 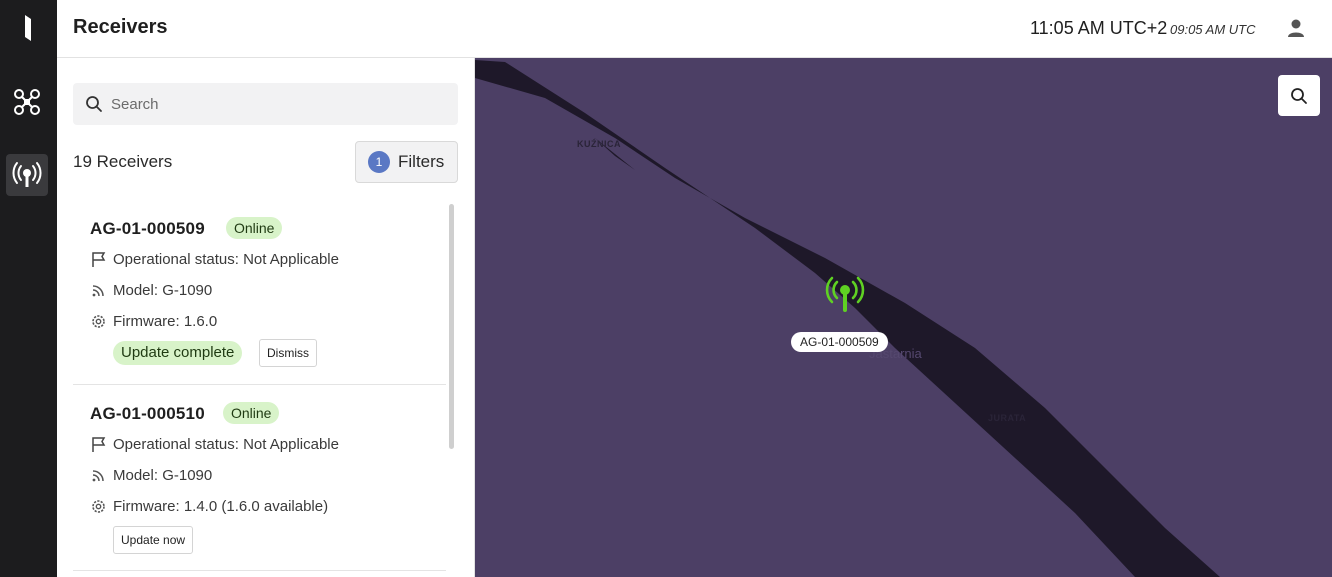 I want to click on map-search-button, so click(x=1299, y=95).